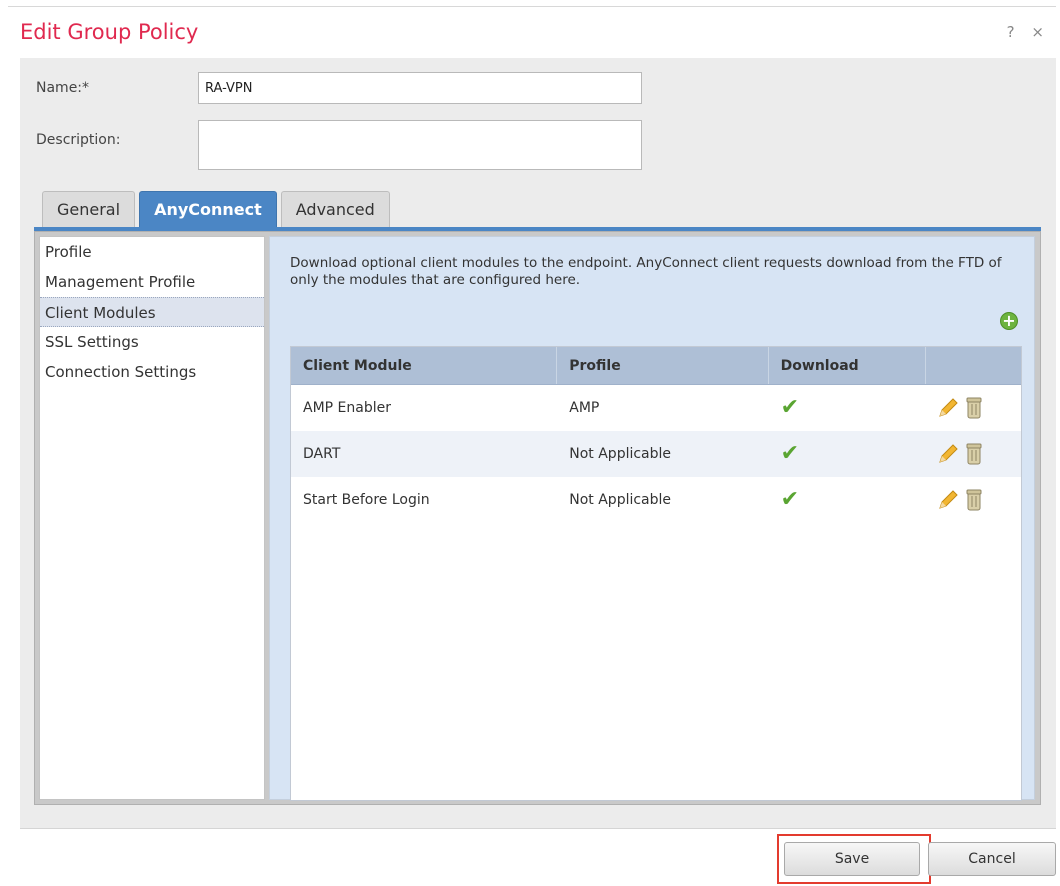 Image resolution: width=1060 pixels, height=886 pixels. What do you see at coordinates (152, 342) in the screenshot?
I see `sidebar-item-ssl-settings: SSL Settings` at bounding box center [152, 342].